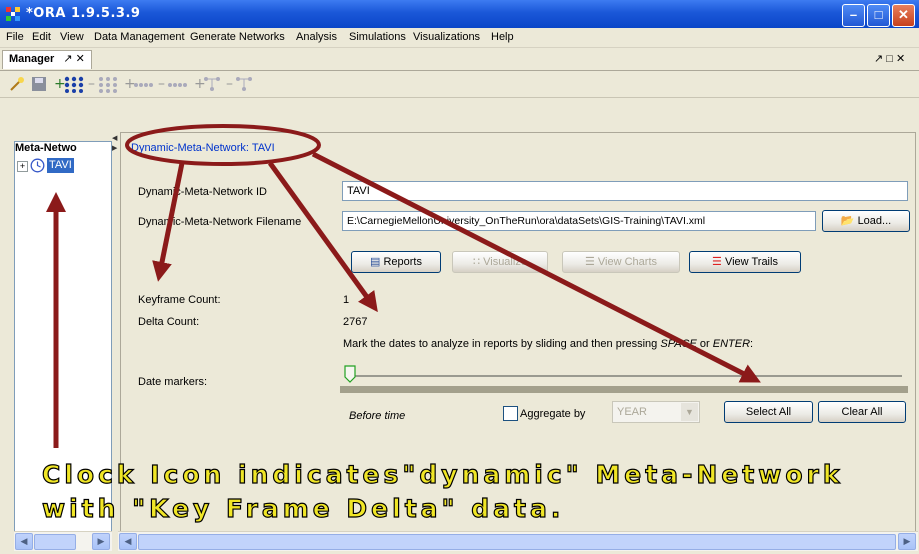  I want to click on arrow-to-keyframe, so click(168, 222).